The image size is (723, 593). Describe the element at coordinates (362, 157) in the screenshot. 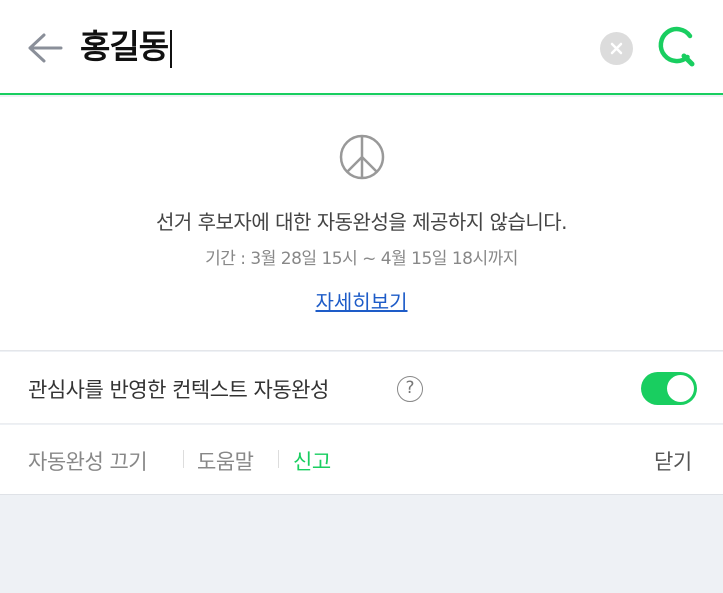

I see `election-peace-icon` at that location.